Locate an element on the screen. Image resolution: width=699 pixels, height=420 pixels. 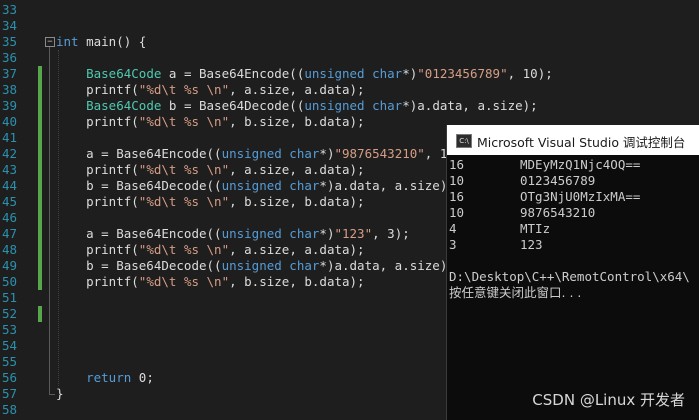
code-text: return 0; is located at coordinates (105, 378).